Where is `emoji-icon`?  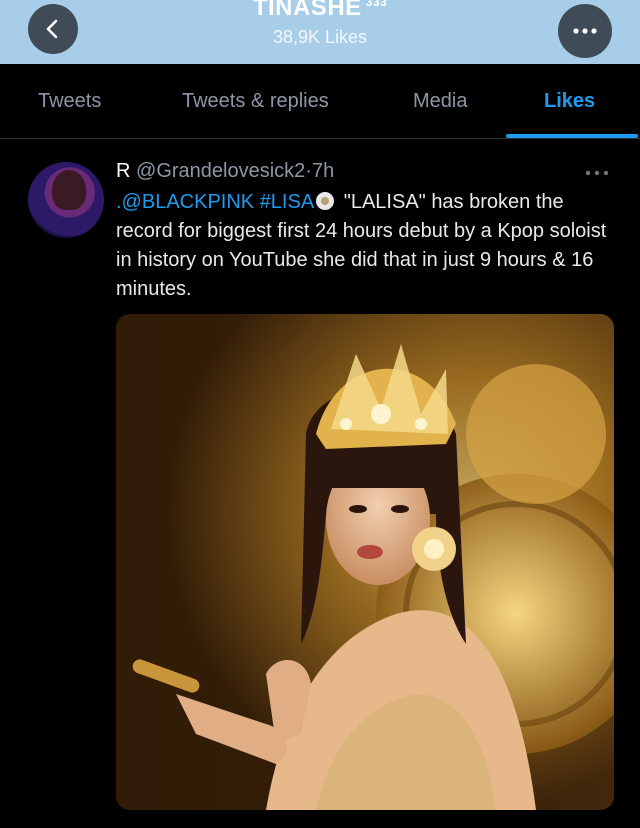 emoji-icon is located at coordinates (325, 201).